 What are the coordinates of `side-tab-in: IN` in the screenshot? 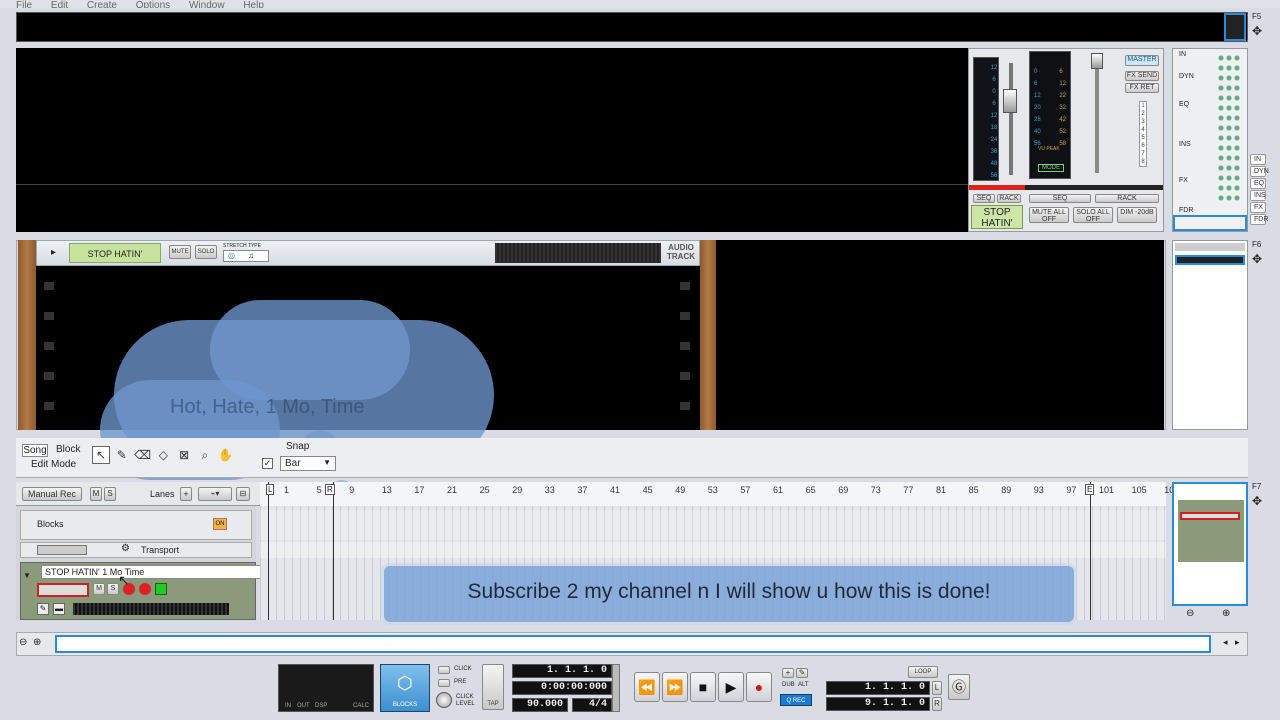 It's located at (1258, 159).